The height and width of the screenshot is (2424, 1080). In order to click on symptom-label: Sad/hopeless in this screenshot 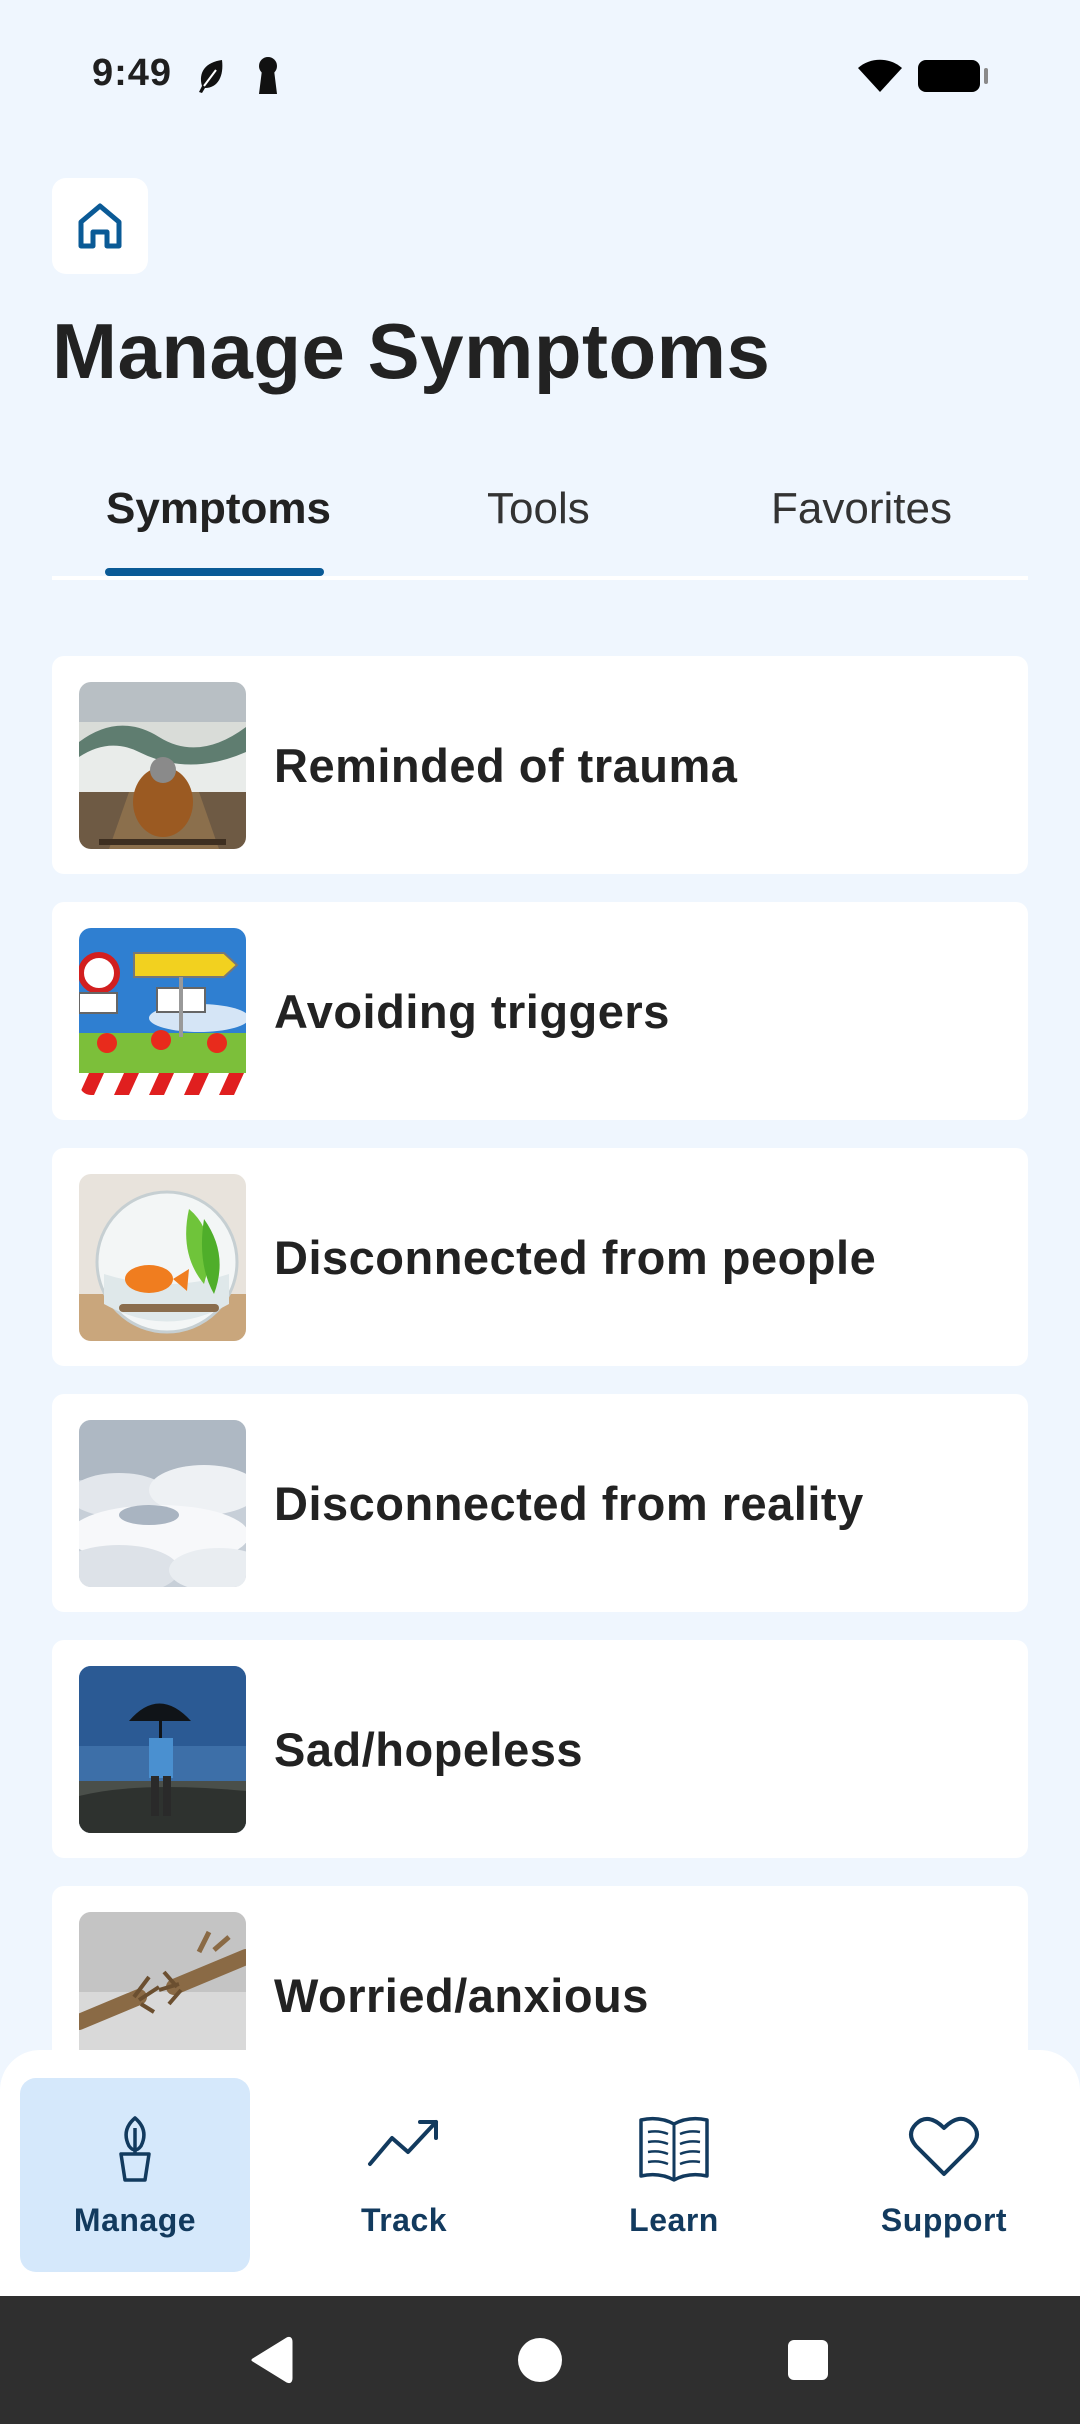, I will do `click(428, 1749)`.